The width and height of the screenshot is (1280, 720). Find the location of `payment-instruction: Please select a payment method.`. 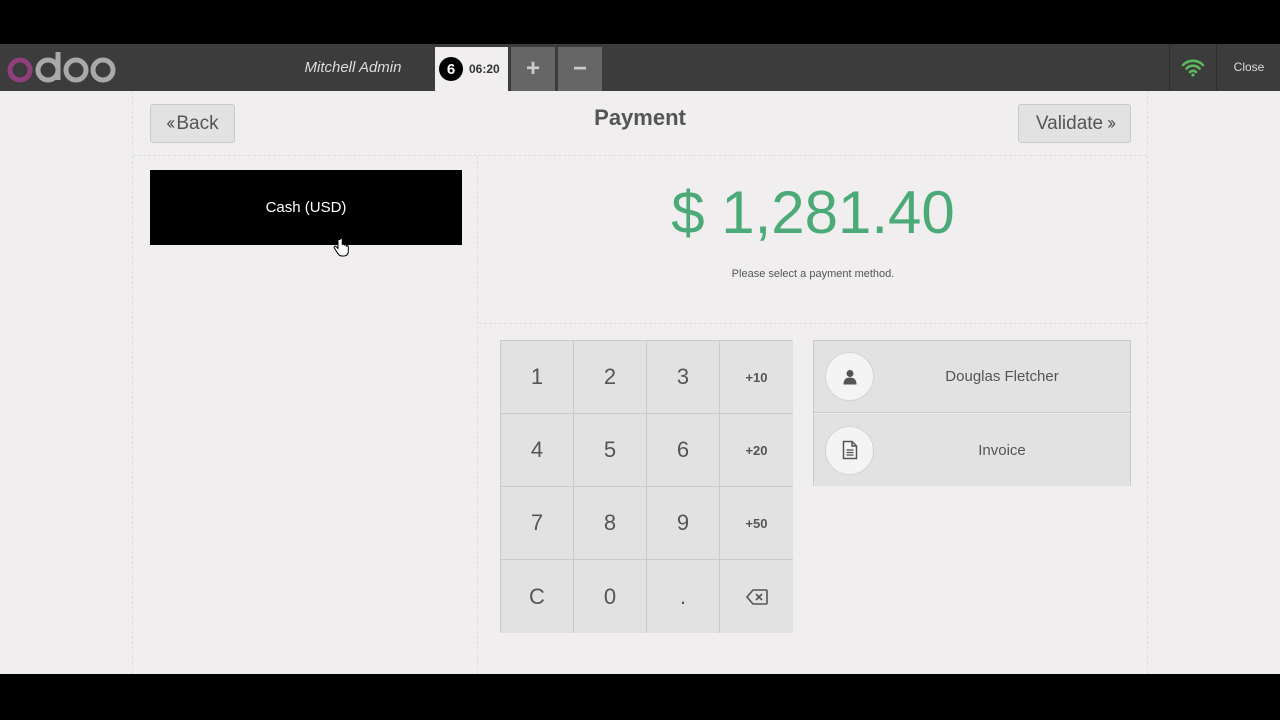

payment-instruction: Please select a payment method. is located at coordinates (813, 274).